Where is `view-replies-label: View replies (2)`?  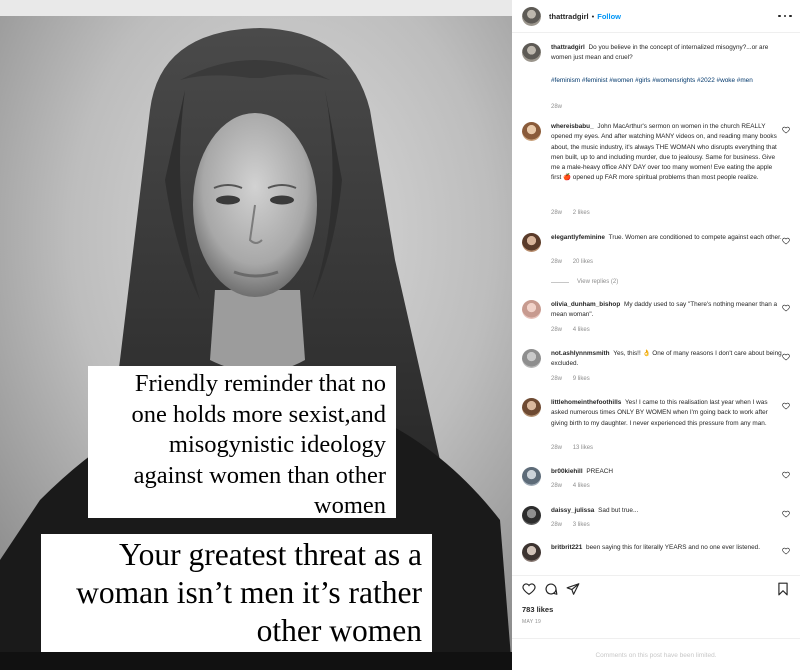 view-replies-label: View replies (2) is located at coordinates (597, 282).